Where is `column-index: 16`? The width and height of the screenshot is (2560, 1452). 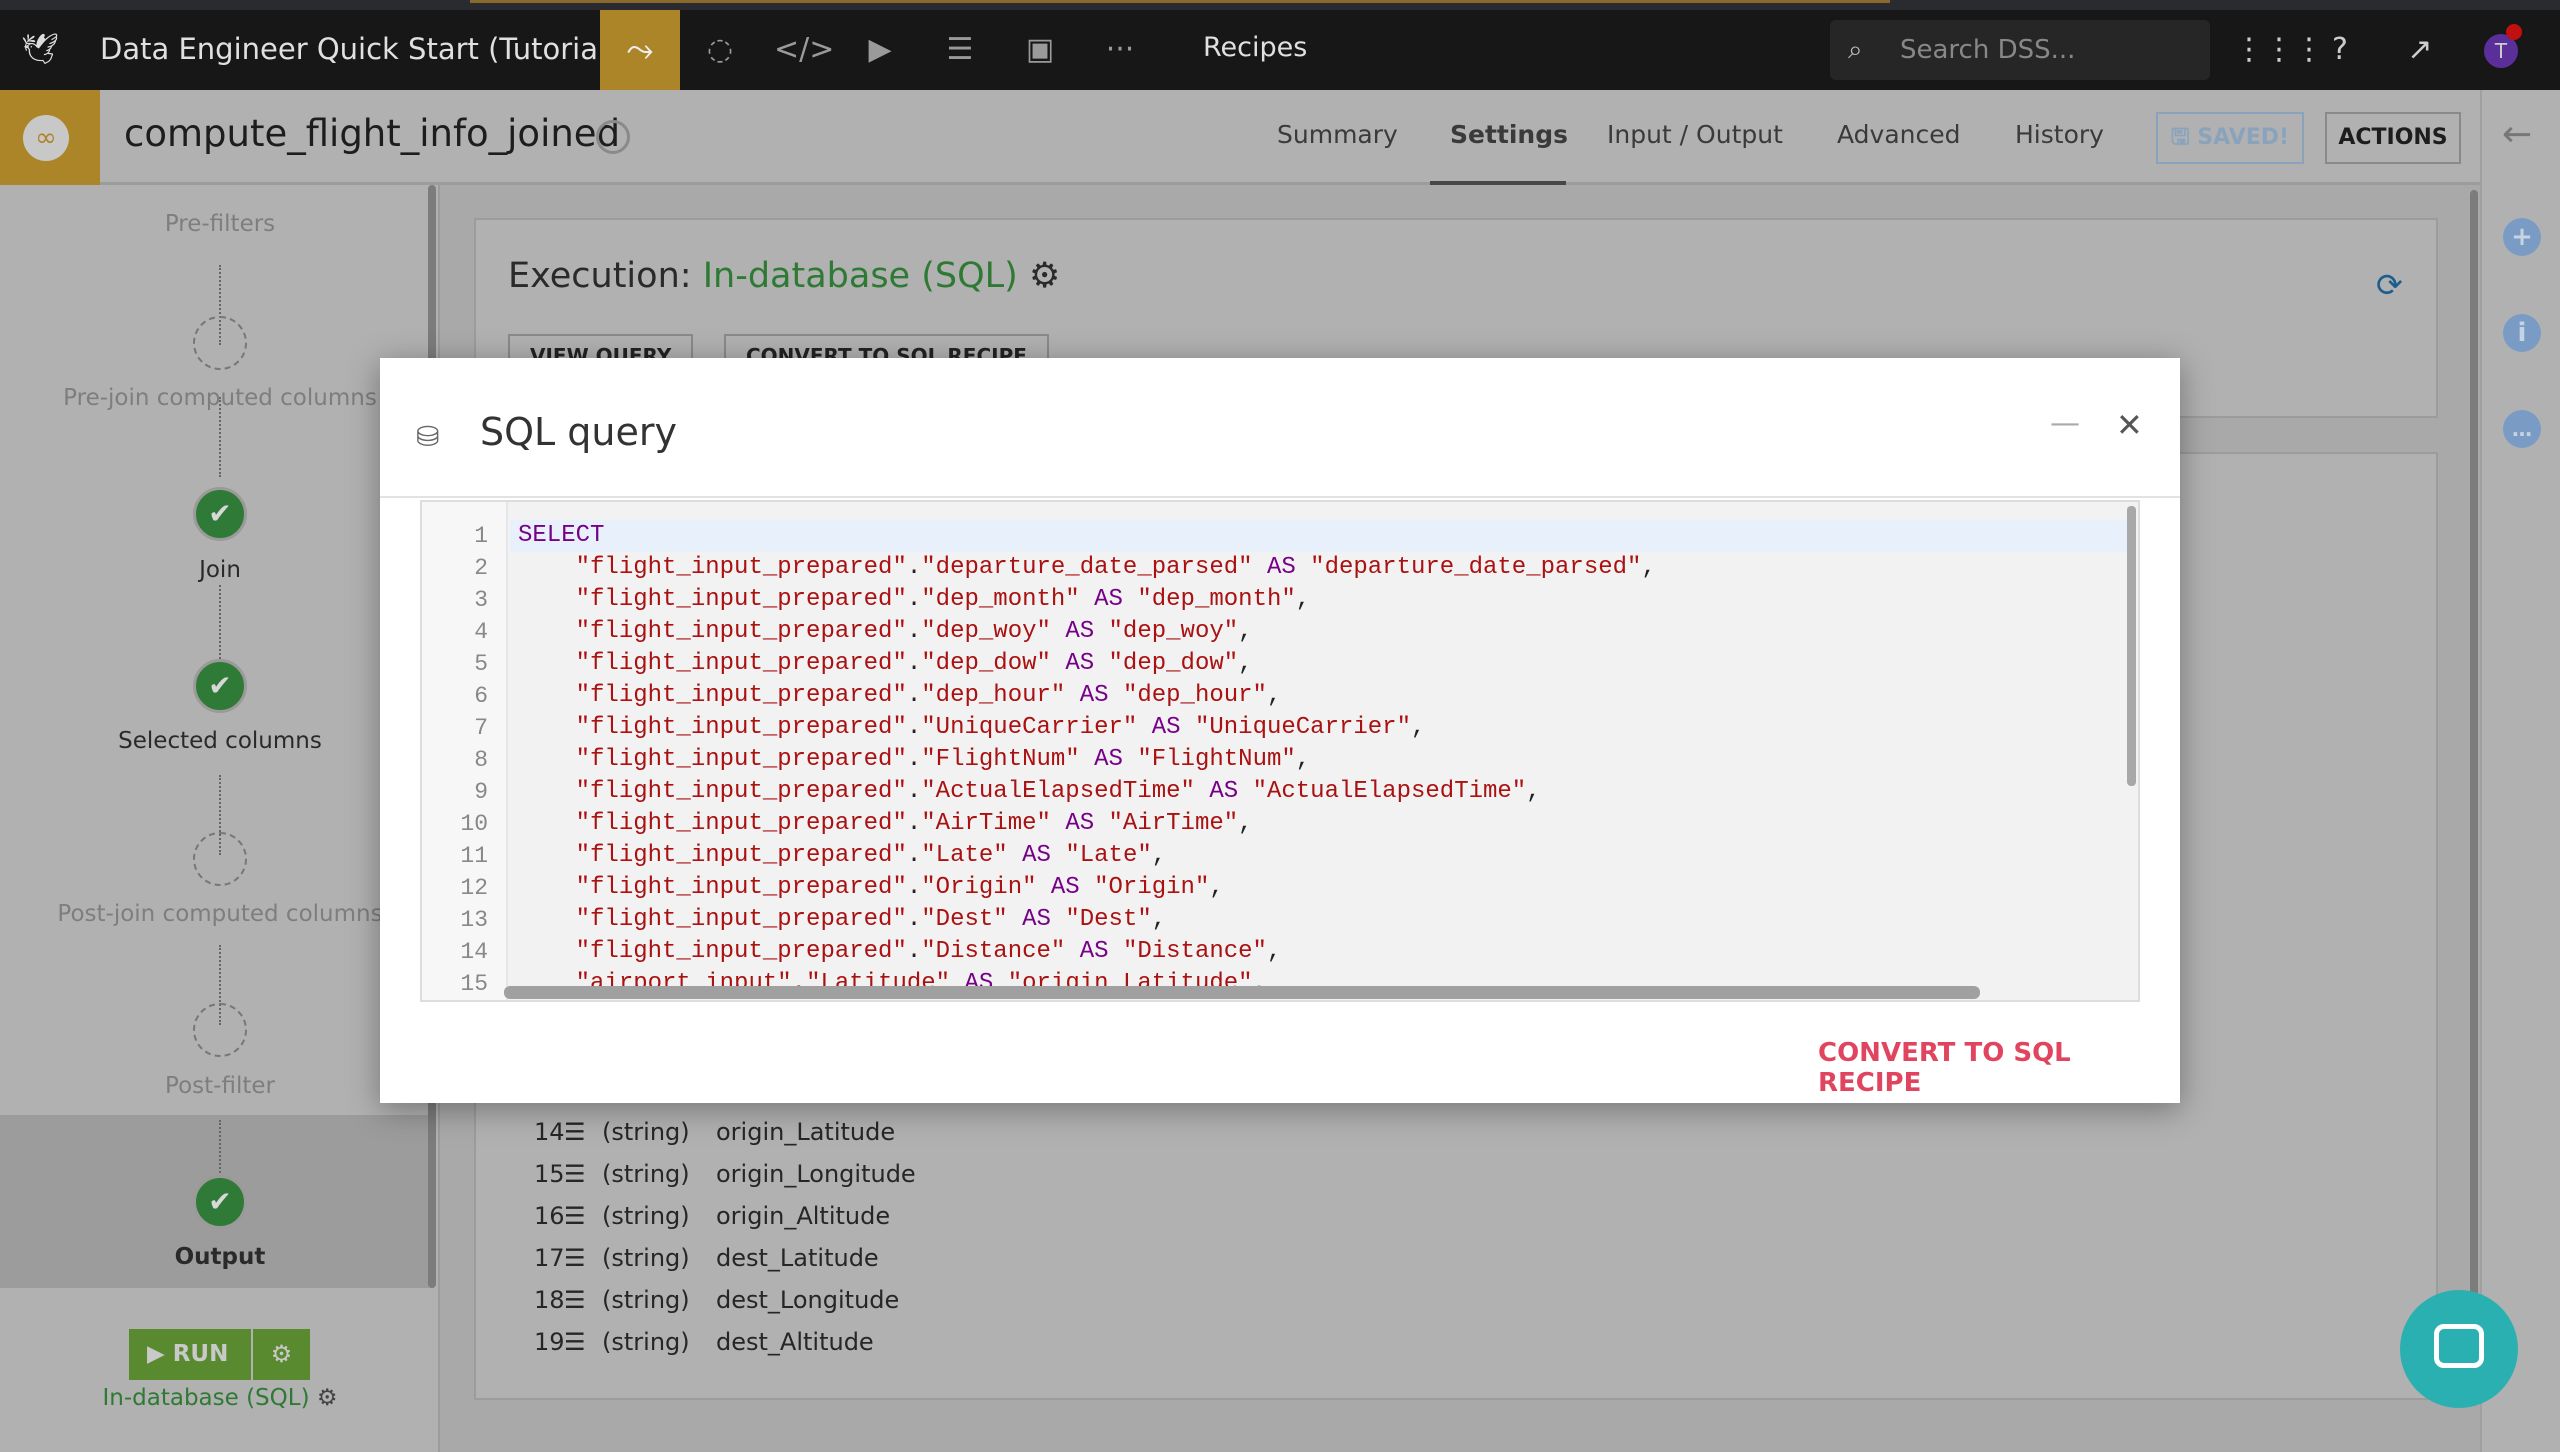
column-index: 16 is located at coordinates (549, 1216).